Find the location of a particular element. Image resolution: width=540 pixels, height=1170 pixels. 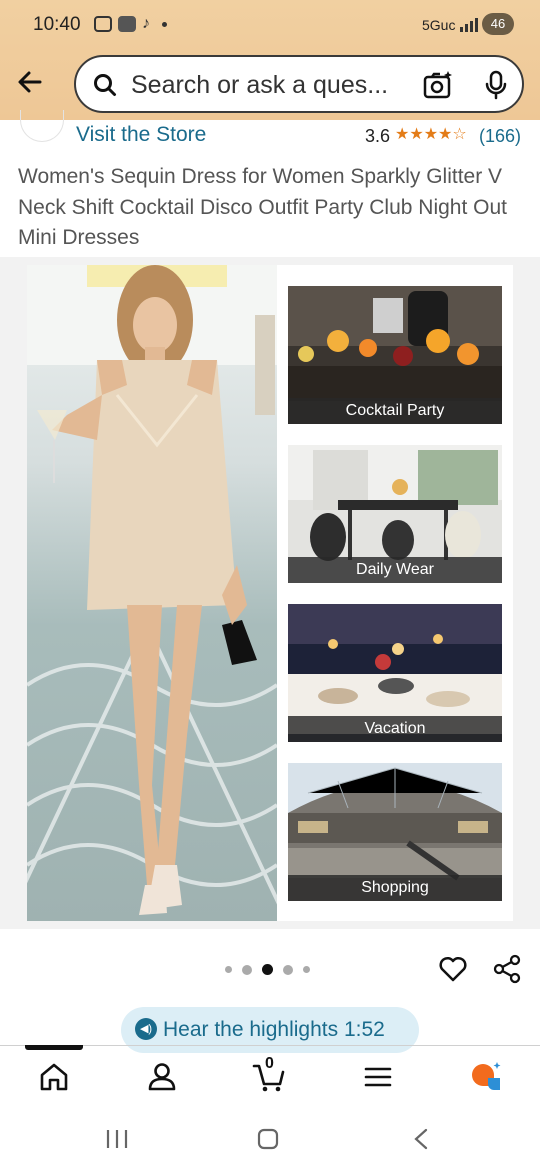

panel-caption: Cocktail Party is located at coordinates (395, 411).